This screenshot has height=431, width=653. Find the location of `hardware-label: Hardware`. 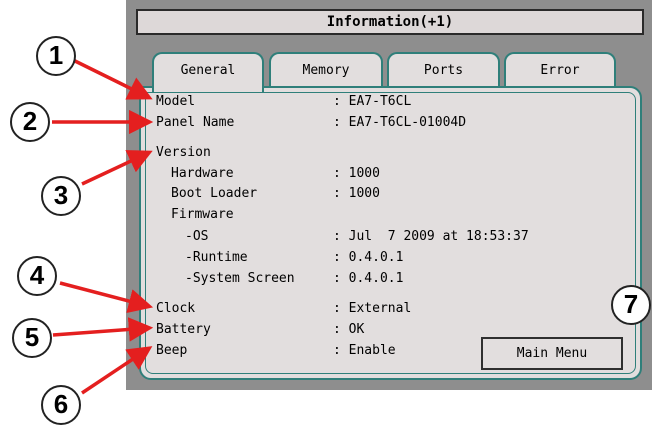

hardware-label: Hardware is located at coordinates (202, 173).